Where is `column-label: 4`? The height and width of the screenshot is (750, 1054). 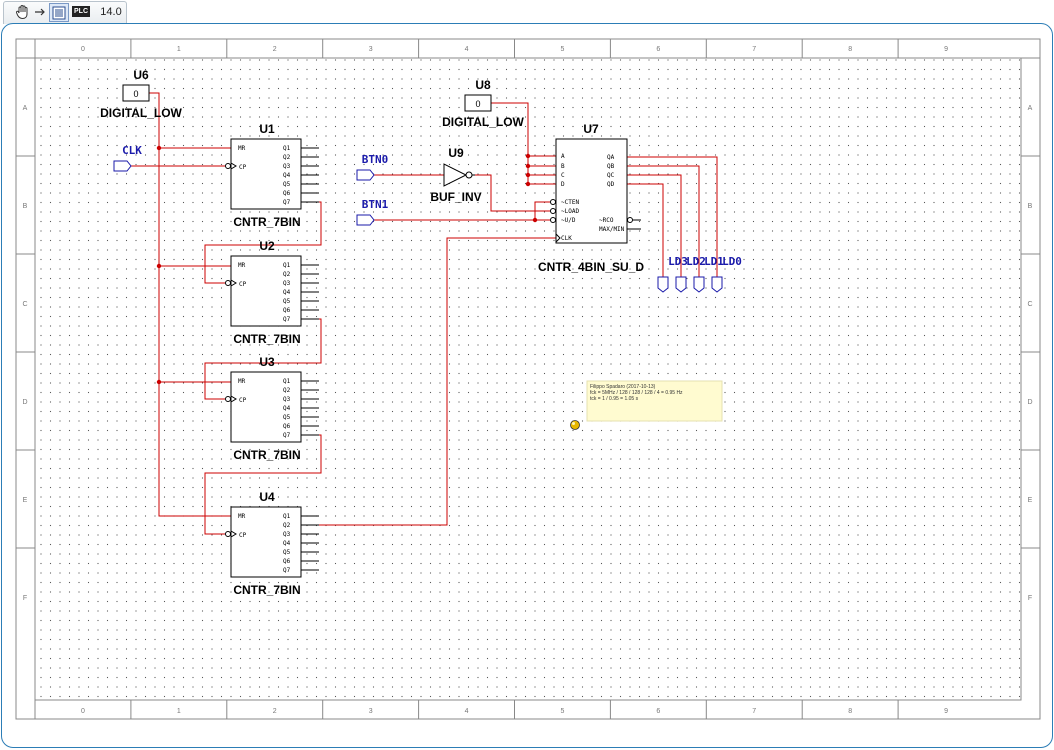
column-label: 4 is located at coordinates (467, 711).